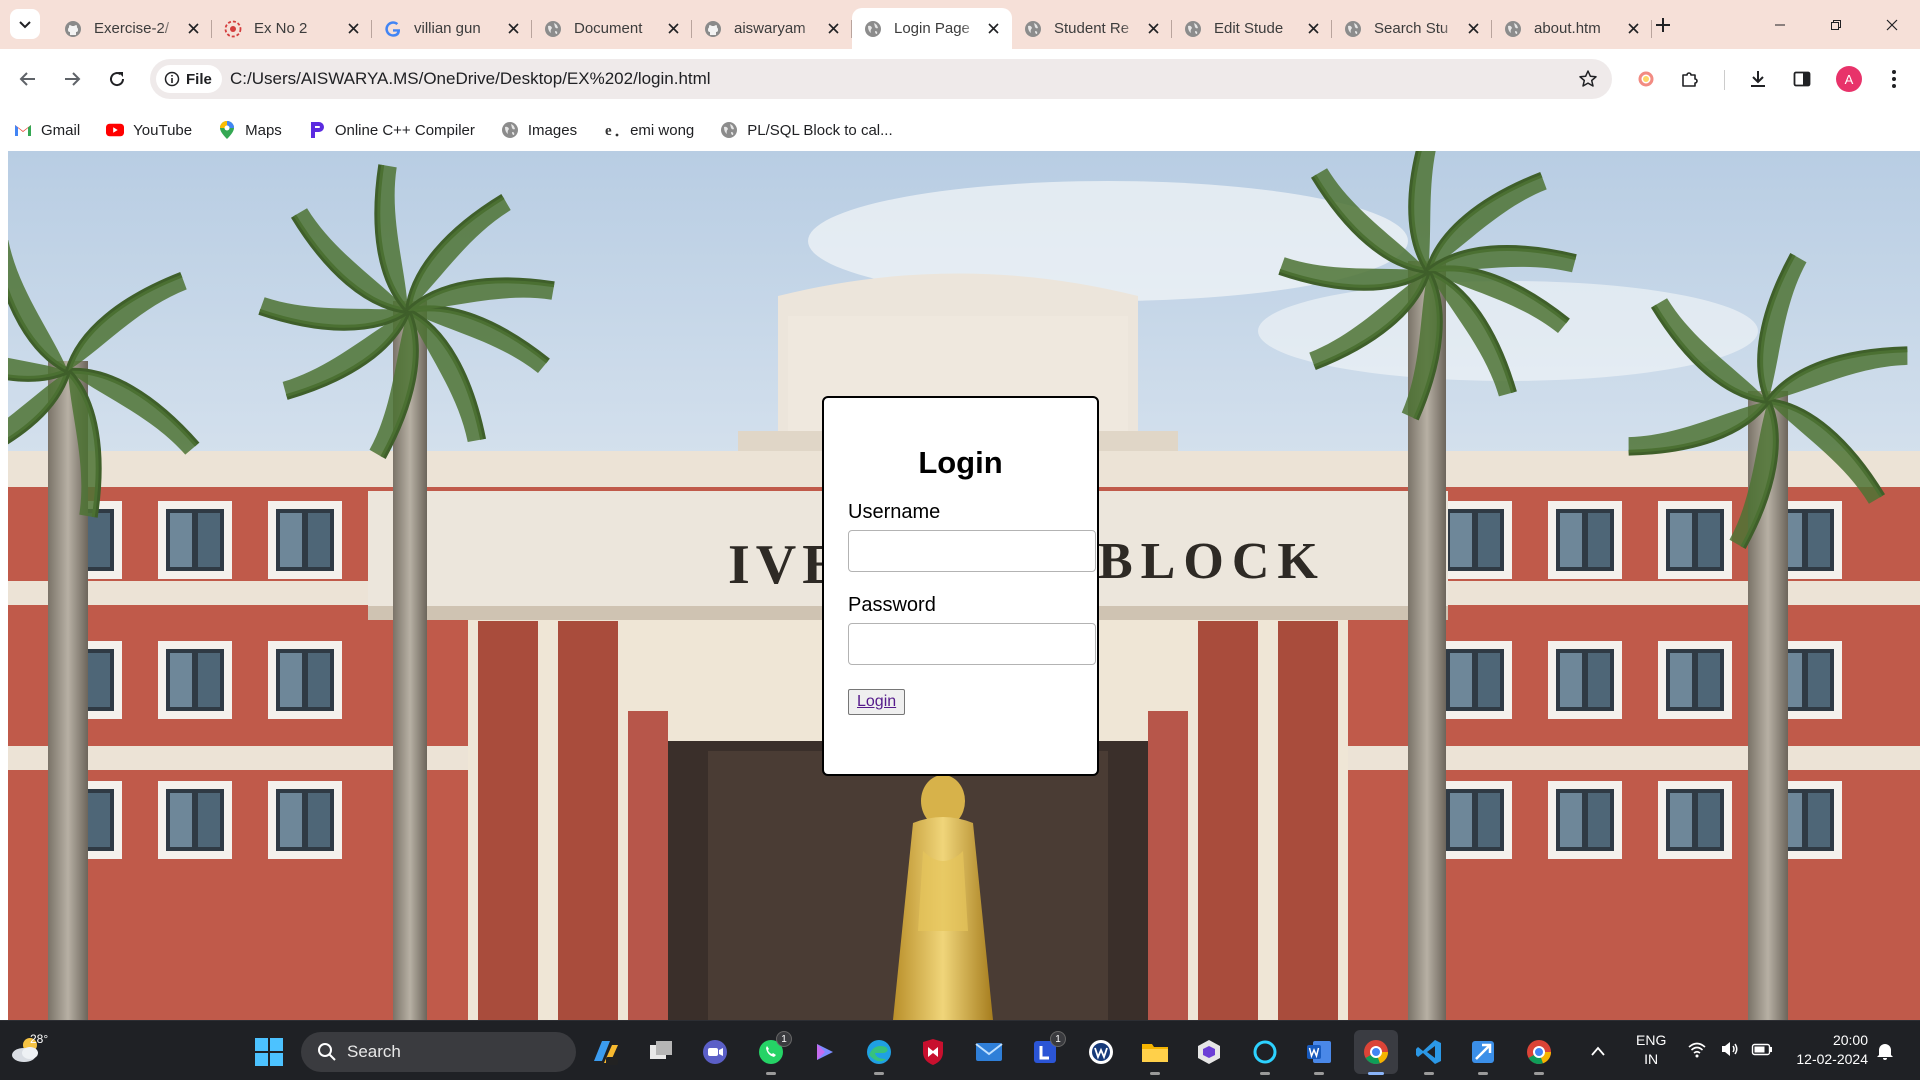 The height and width of the screenshot is (1080, 1920). What do you see at coordinates (1376, 1052) in the screenshot?
I see `taskbar-chrome-app` at bounding box center [1376, 1052].